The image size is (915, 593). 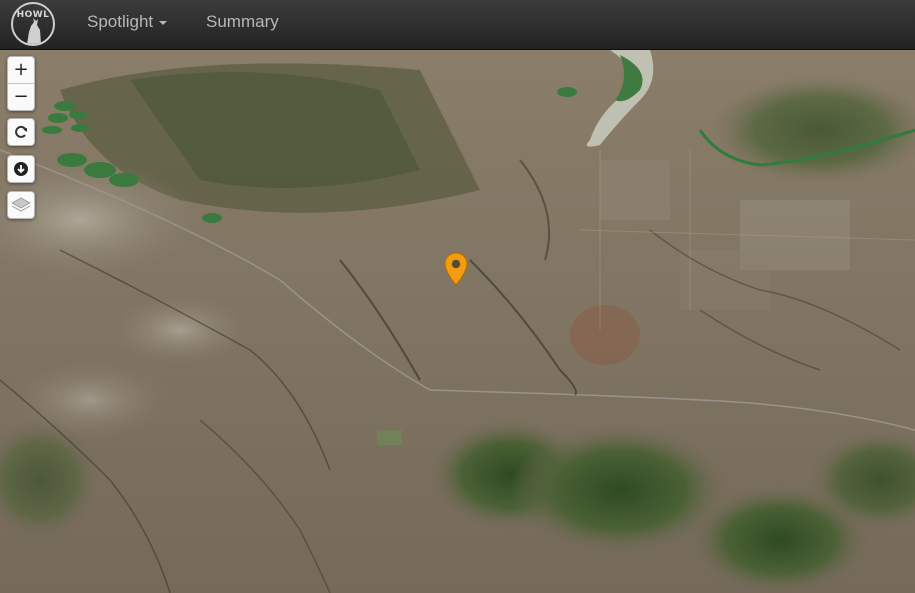 I want to click on refresh-button, so click(x=21, y=132).